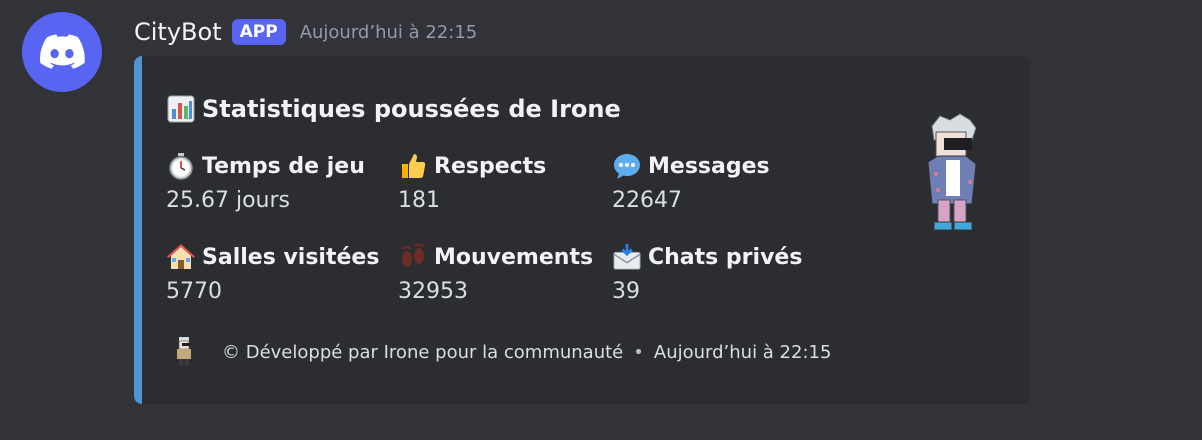 The height and width of the screenshot is (440, 1202). What do you see at coordinates (490, 166) in the screenshot?
I see `field-name-respects: Respects` at bounding box center [490, 166].